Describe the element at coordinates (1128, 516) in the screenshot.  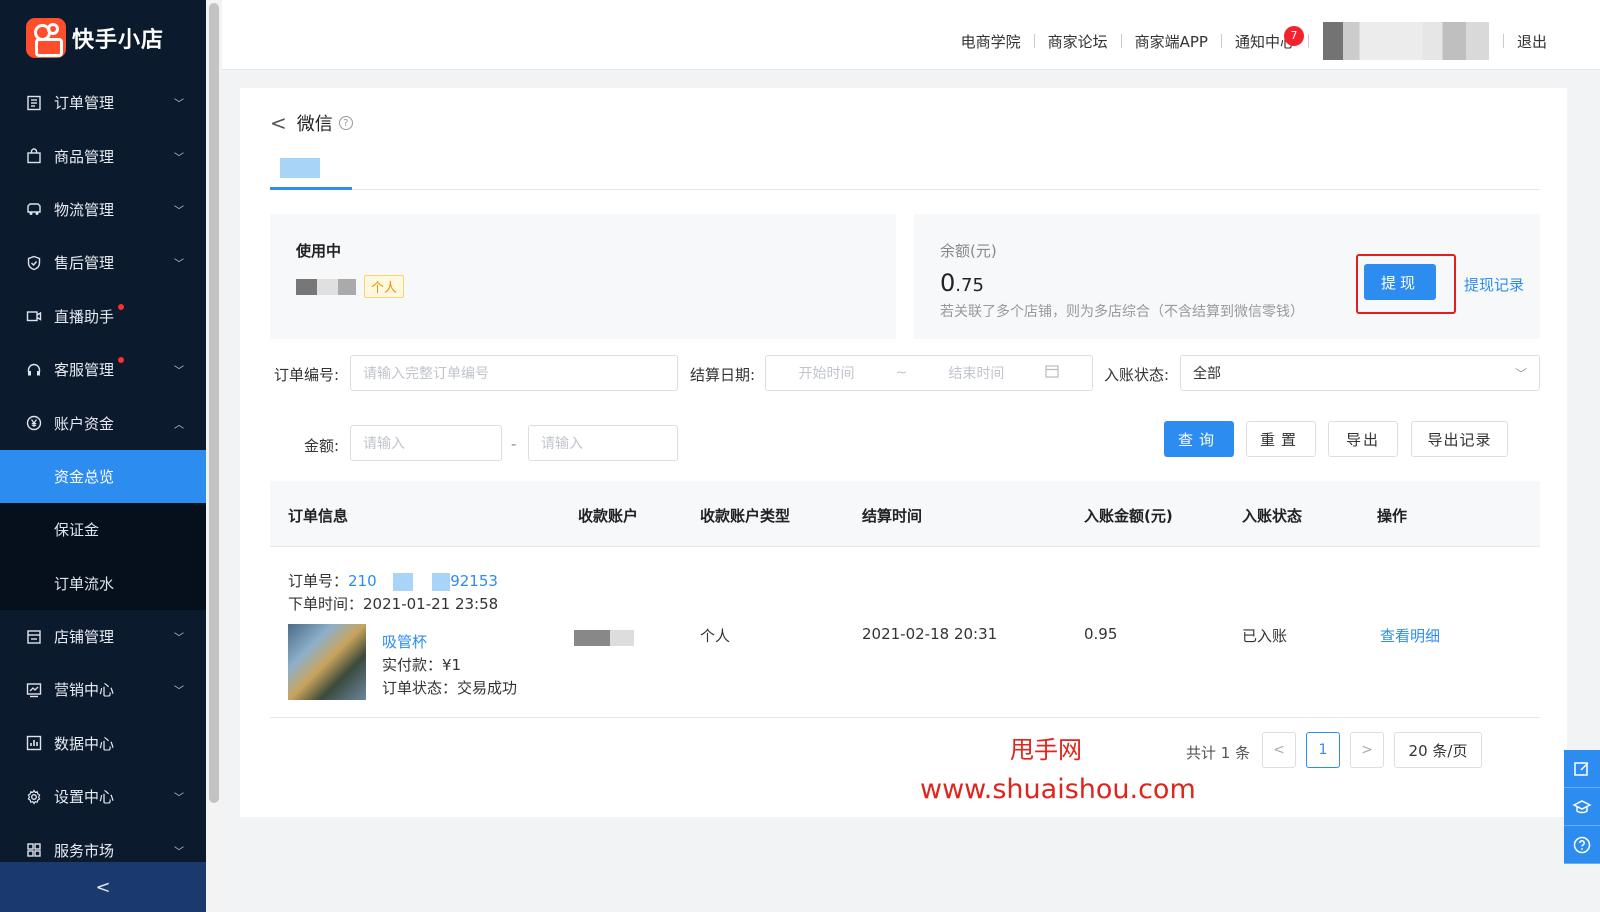
I see `col-amount: 入账金额(元)` at that location.